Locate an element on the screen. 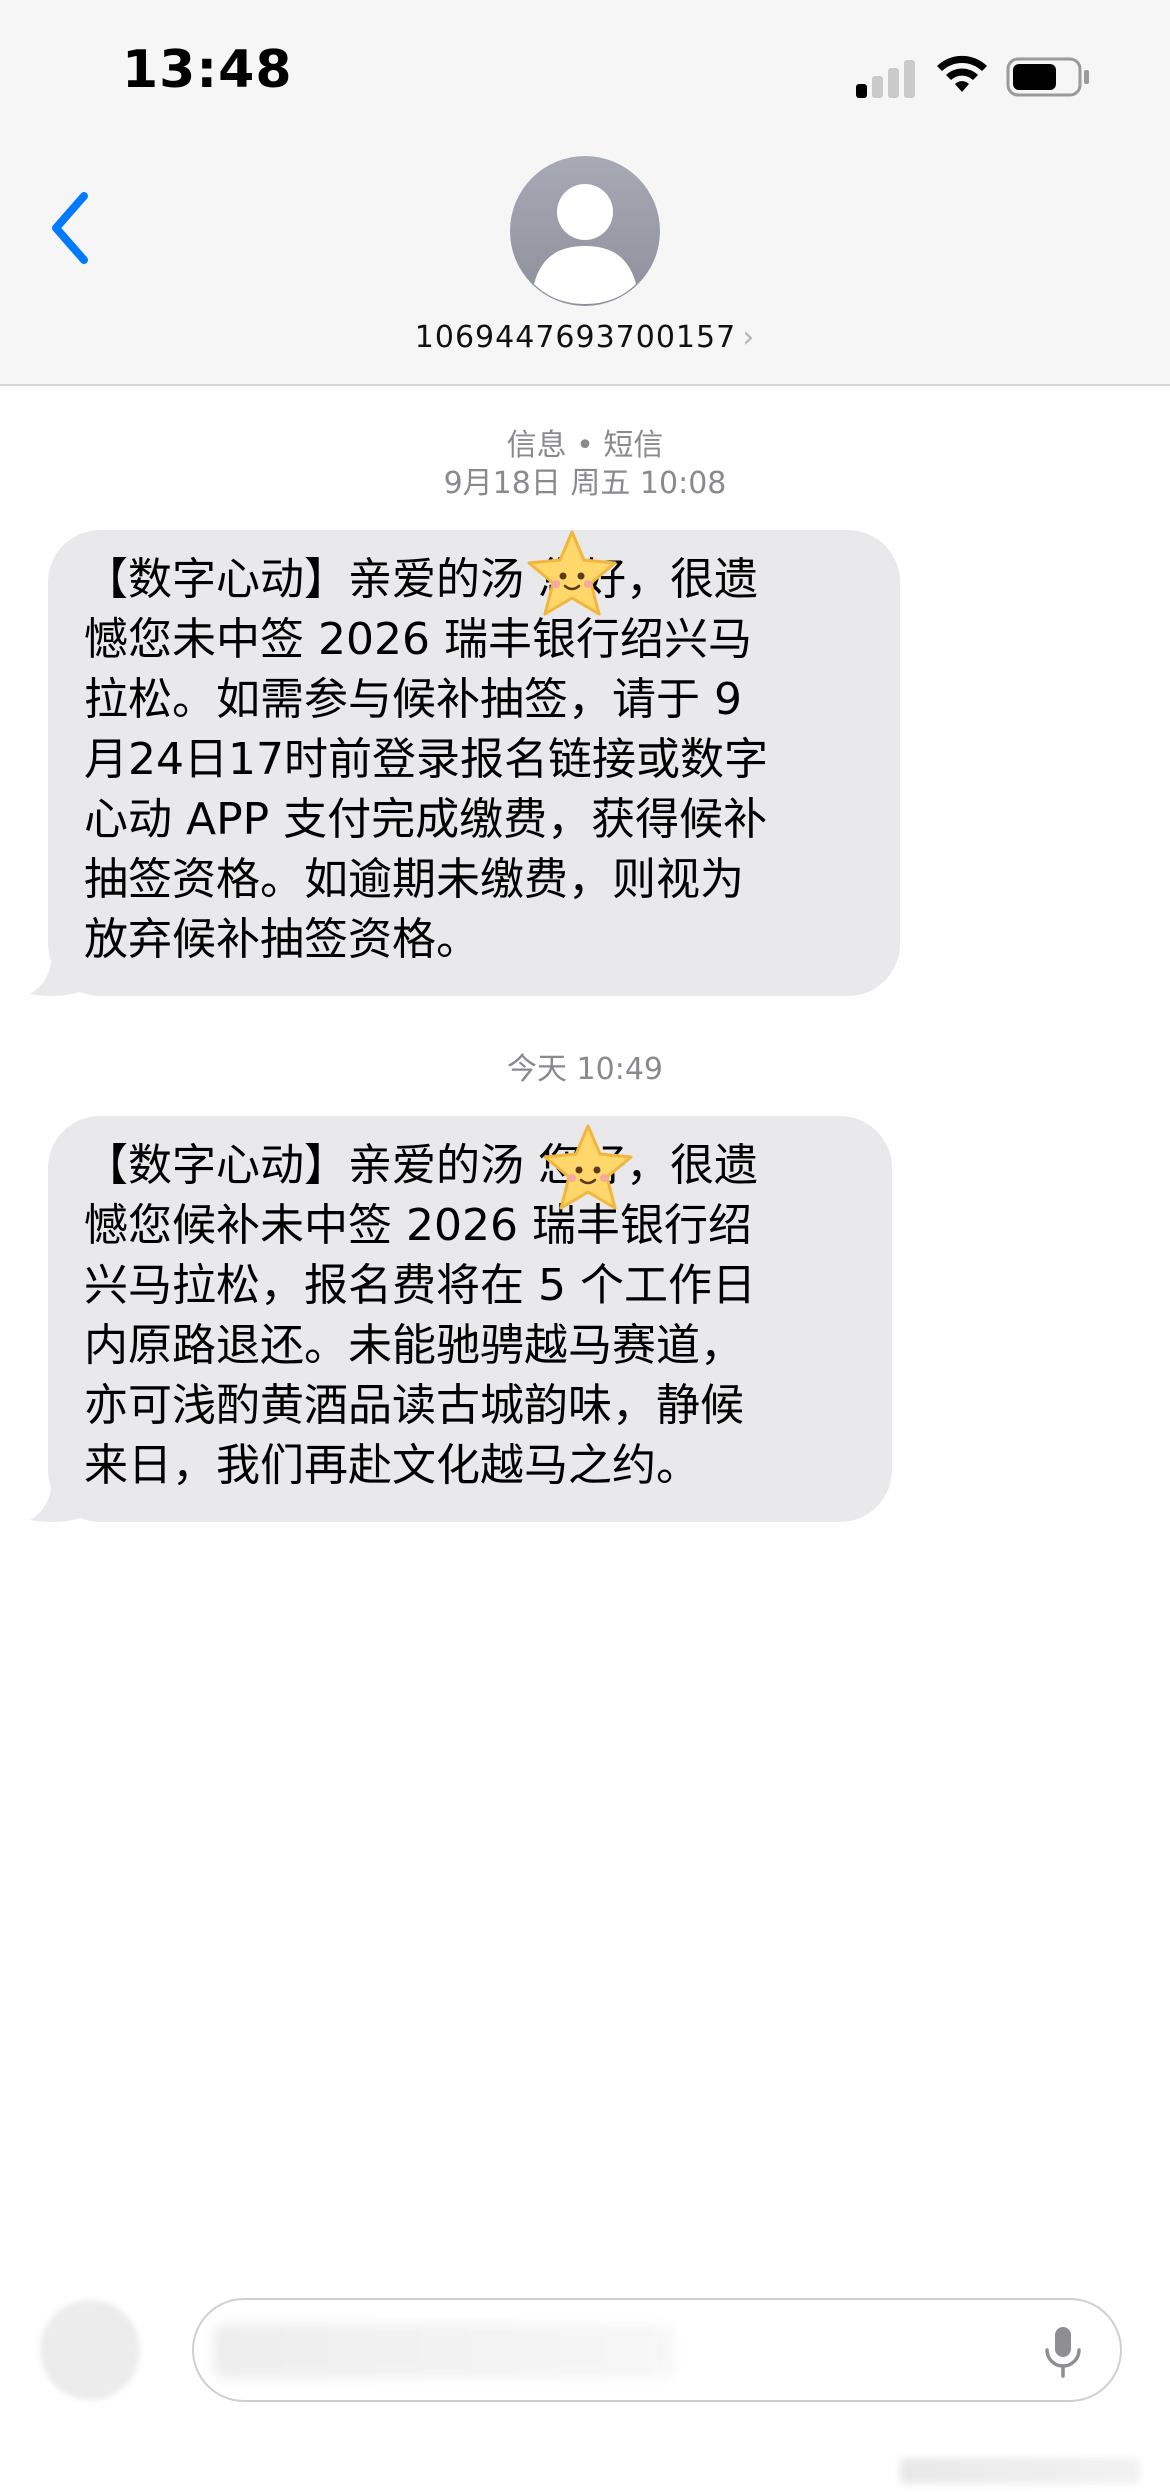  status-time: 13:48 is located at coordinates (207, 70).